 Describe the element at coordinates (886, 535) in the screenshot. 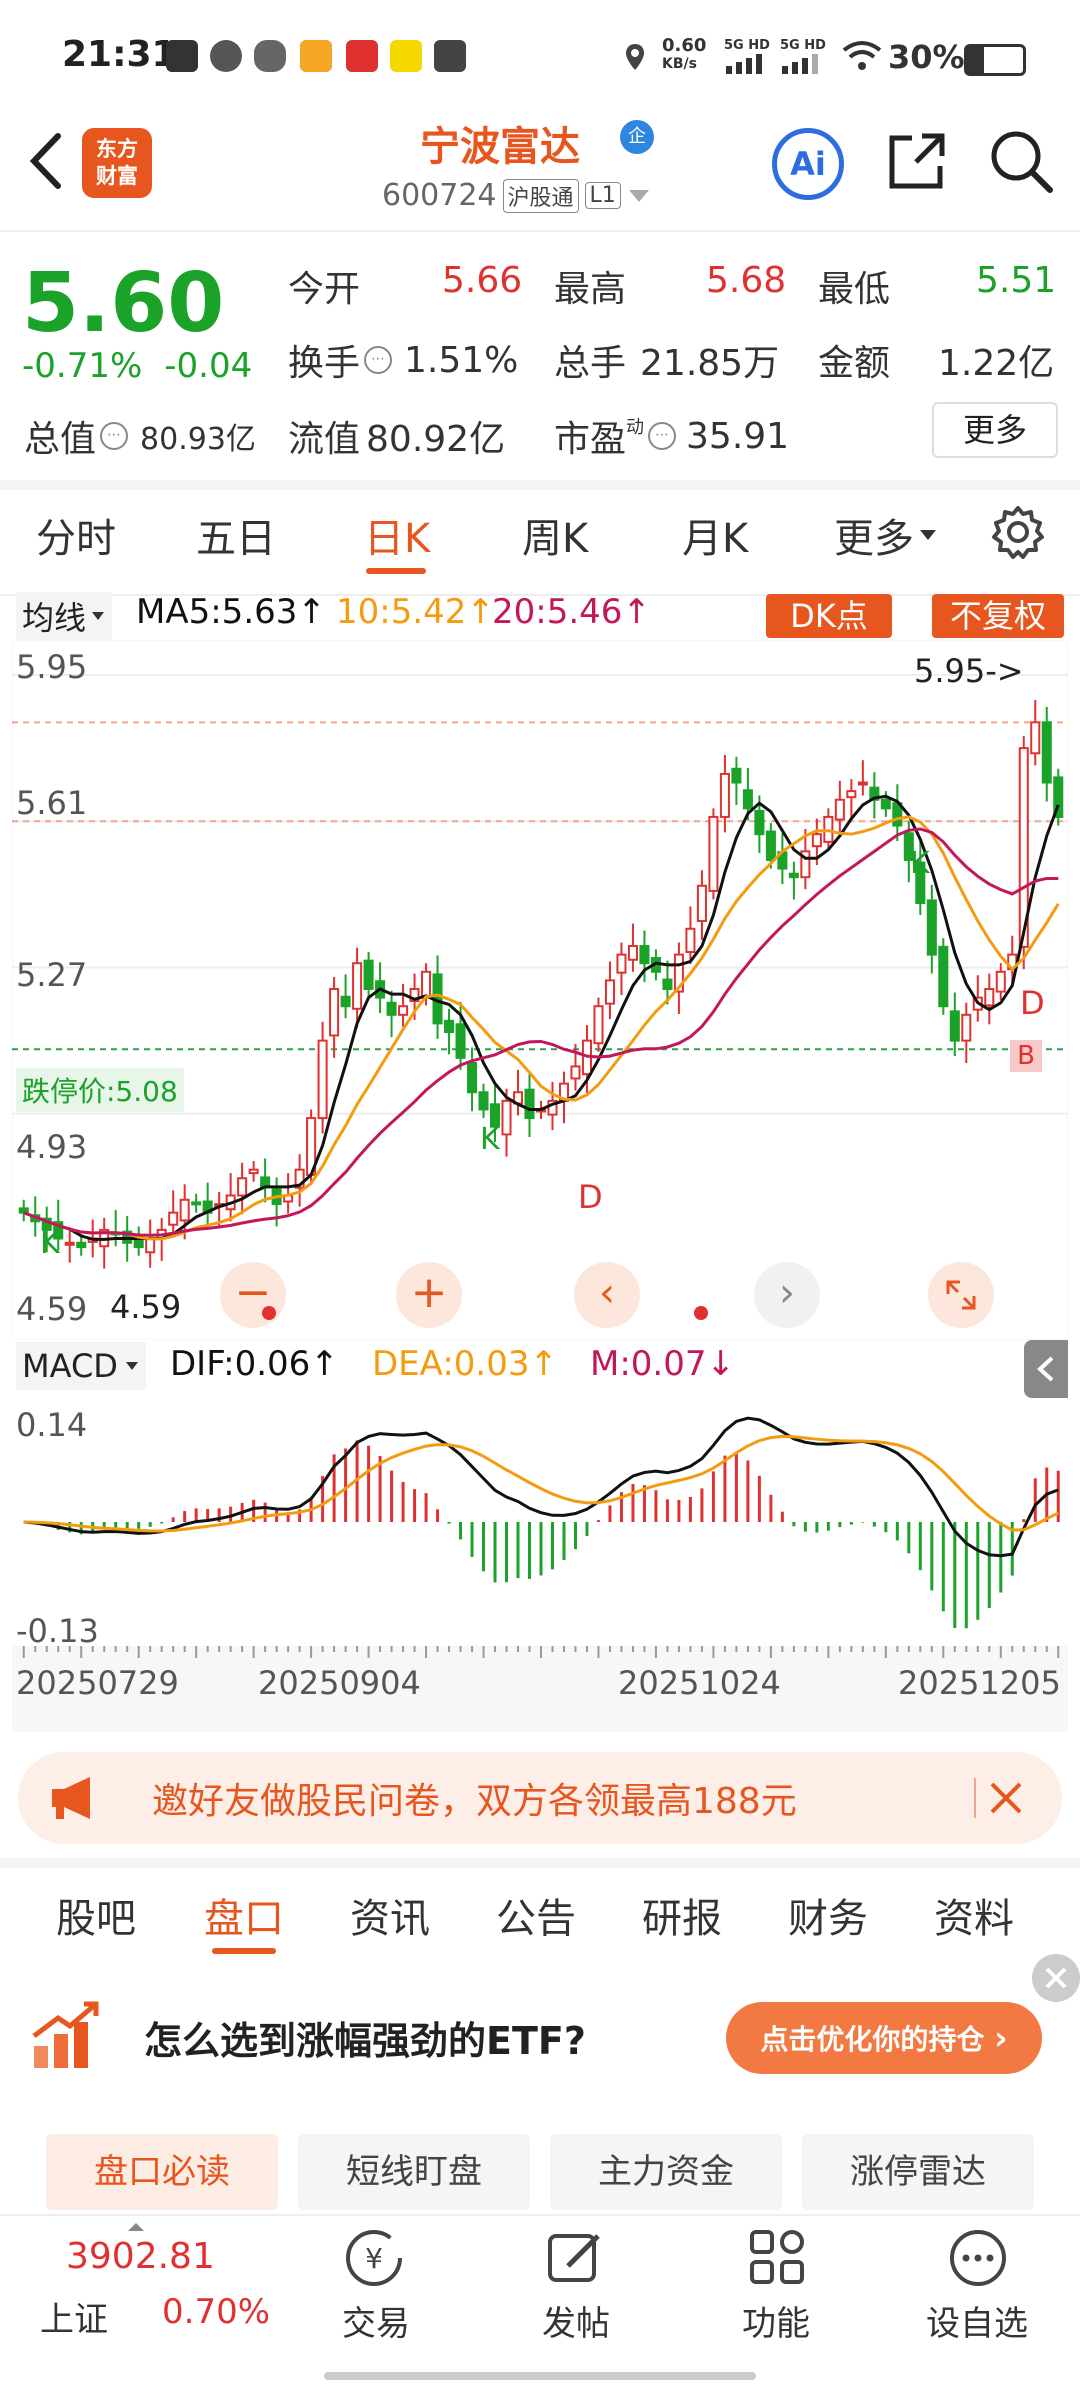

I see `tab-more: 更多` at that location.